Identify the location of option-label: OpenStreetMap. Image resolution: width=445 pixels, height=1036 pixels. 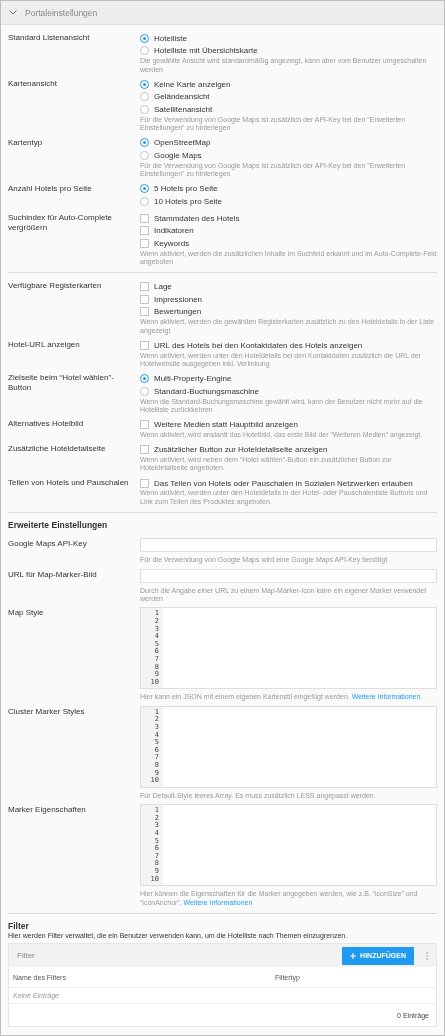
(182, 143).